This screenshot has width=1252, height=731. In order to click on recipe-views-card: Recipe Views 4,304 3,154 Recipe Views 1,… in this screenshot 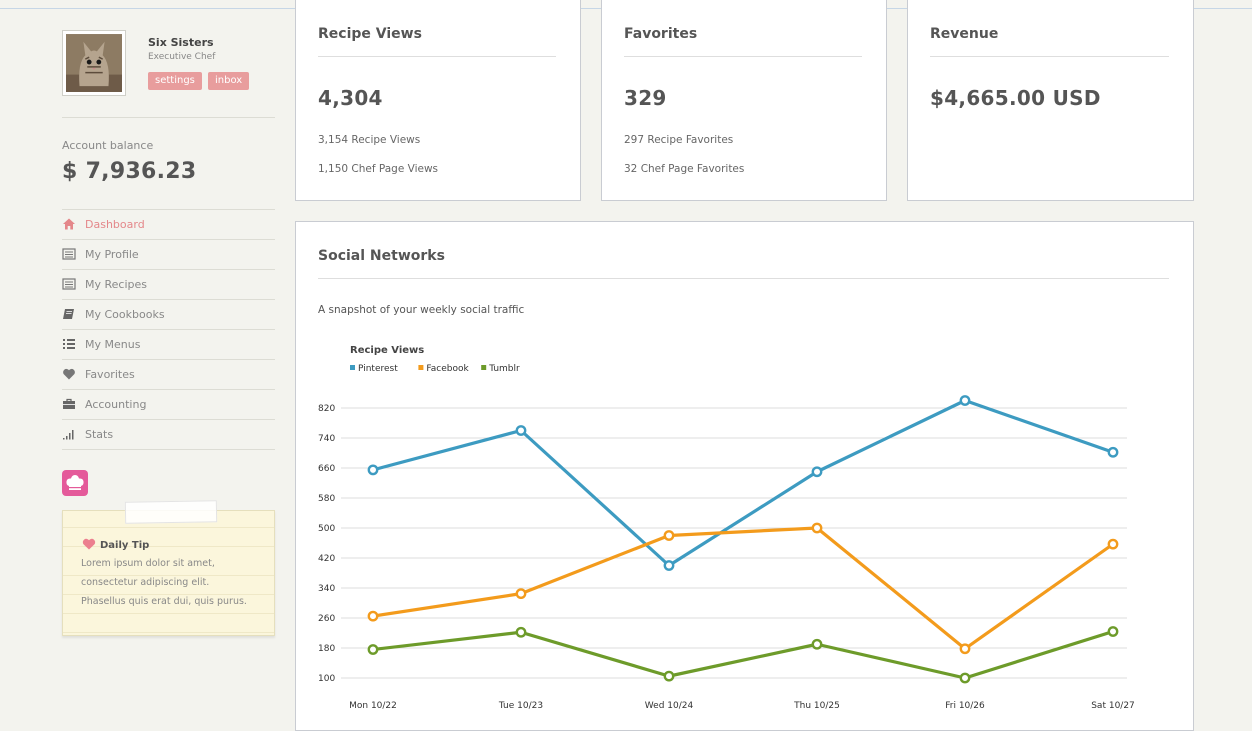, I will do `click(438, 100)`.